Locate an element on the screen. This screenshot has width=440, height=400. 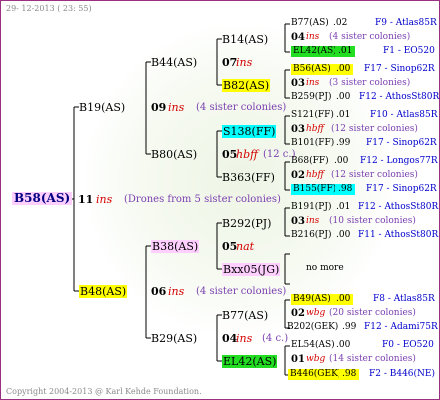
queen-gen3-d: B29(AS) is located at coordinates (174, 338).